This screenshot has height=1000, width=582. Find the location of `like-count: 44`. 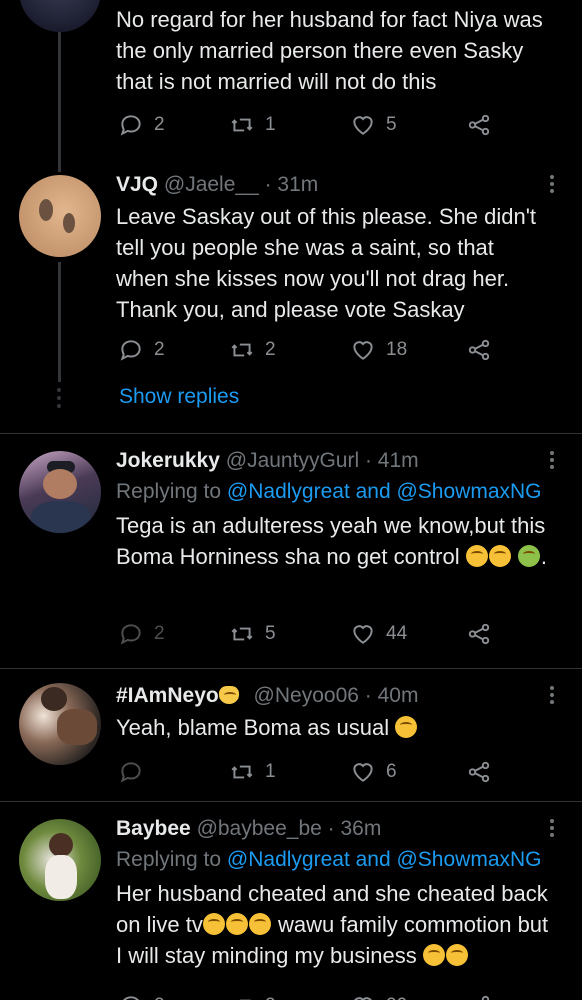

like-count: 44 is located at coordinates (397, 633).